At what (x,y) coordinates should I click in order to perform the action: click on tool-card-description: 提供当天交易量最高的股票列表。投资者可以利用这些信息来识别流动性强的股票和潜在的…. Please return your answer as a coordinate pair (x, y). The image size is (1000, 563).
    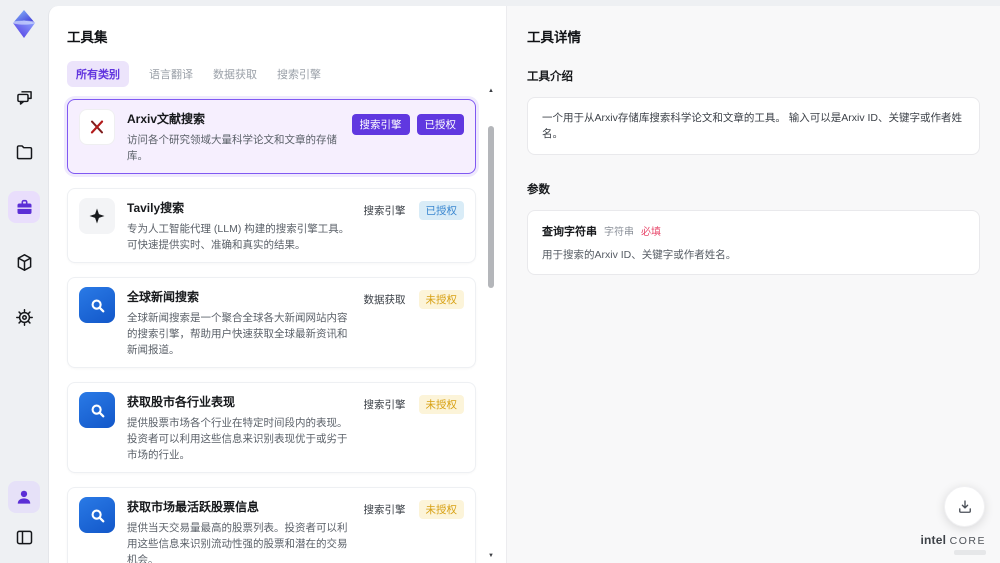
    Looking at the image, I should click on (237, 542).